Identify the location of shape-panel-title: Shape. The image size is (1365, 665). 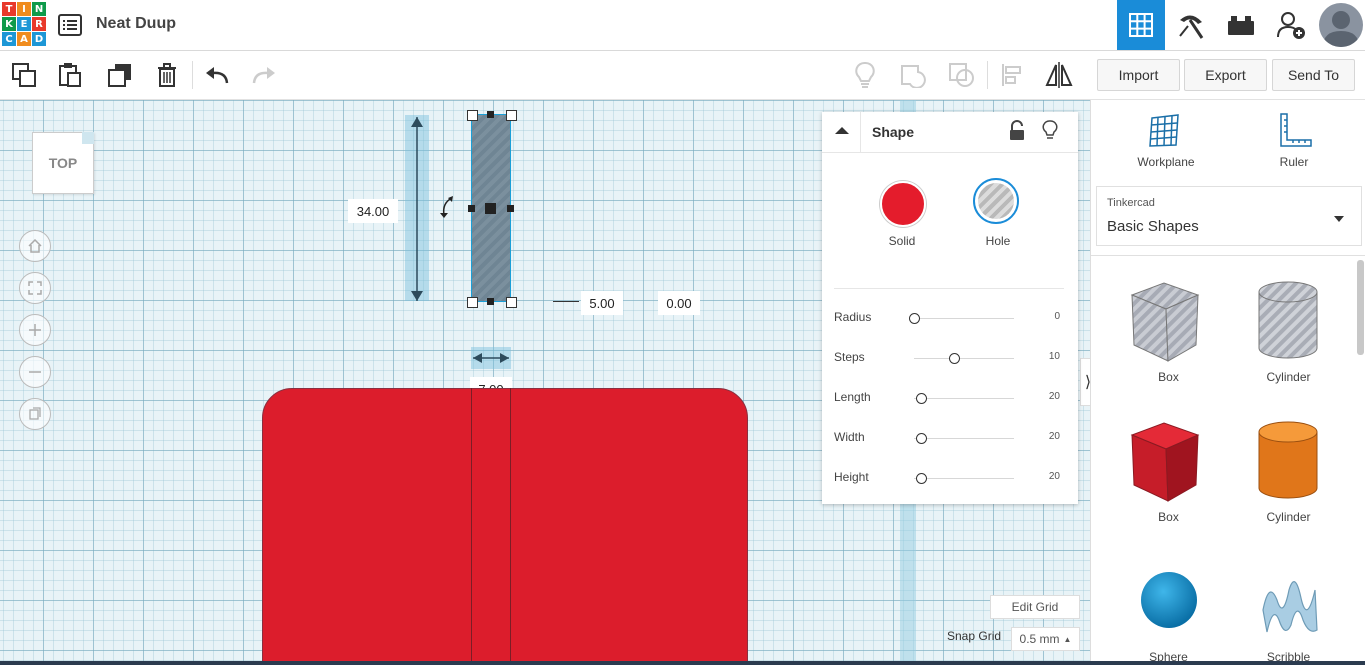
(893, 132).